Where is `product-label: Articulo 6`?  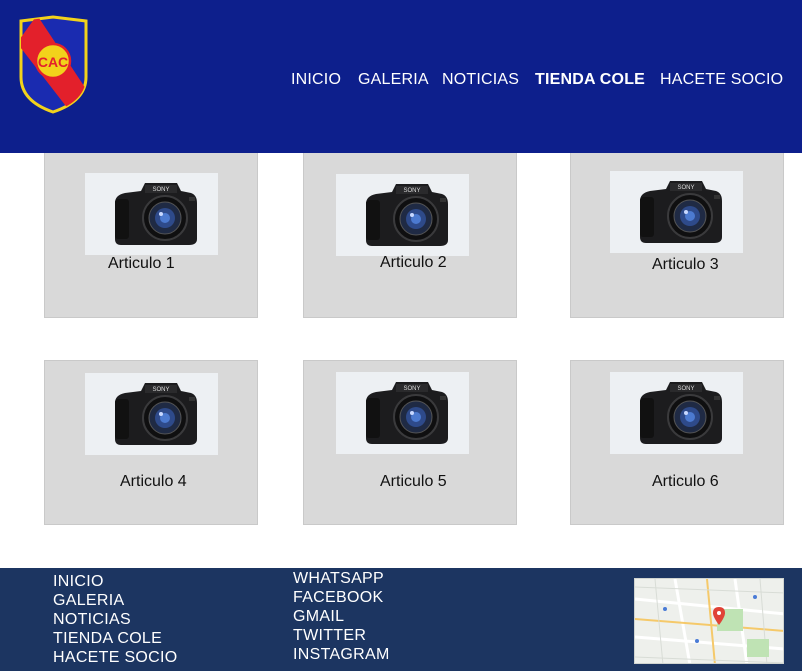
product-label: Articulo 6 is located at coordinates (685, 481).